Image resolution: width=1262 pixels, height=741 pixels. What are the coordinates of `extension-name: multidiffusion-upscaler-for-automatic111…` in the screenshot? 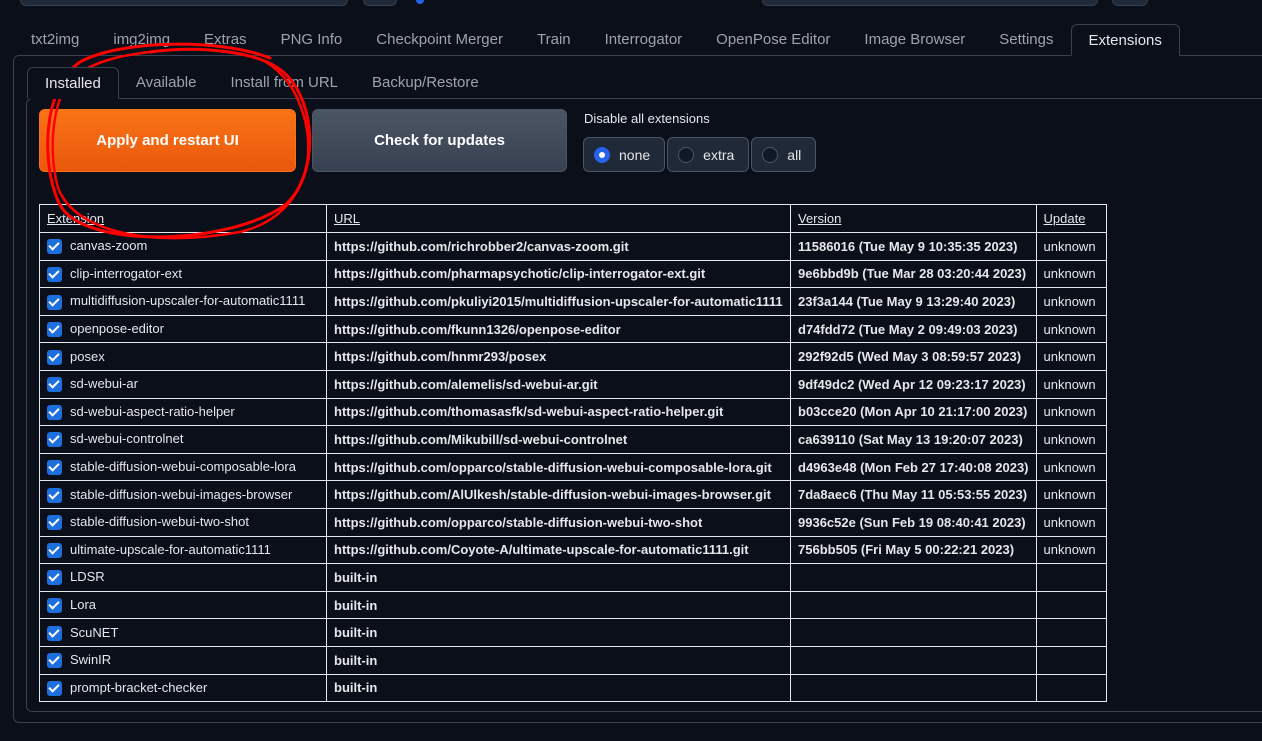 It's located at (188, 301).